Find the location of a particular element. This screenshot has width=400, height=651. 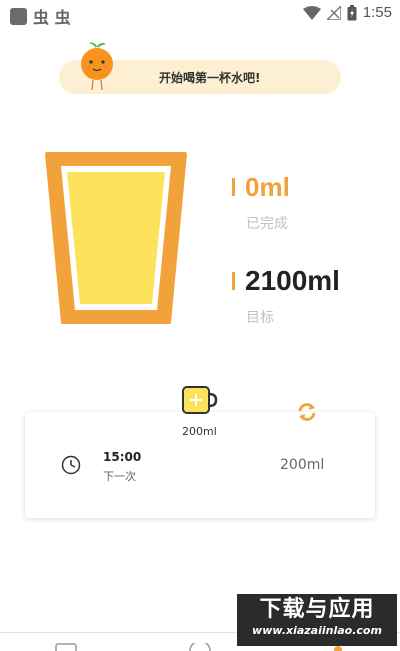

banner-text: 开始喝第一杯水吧! is located at coordinates (210, 78).